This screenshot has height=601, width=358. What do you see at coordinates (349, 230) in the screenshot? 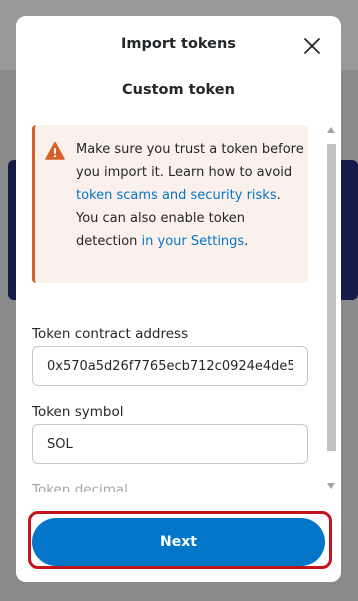
I see `backdrop-card-edge-right` at bounding box center [349, 230].